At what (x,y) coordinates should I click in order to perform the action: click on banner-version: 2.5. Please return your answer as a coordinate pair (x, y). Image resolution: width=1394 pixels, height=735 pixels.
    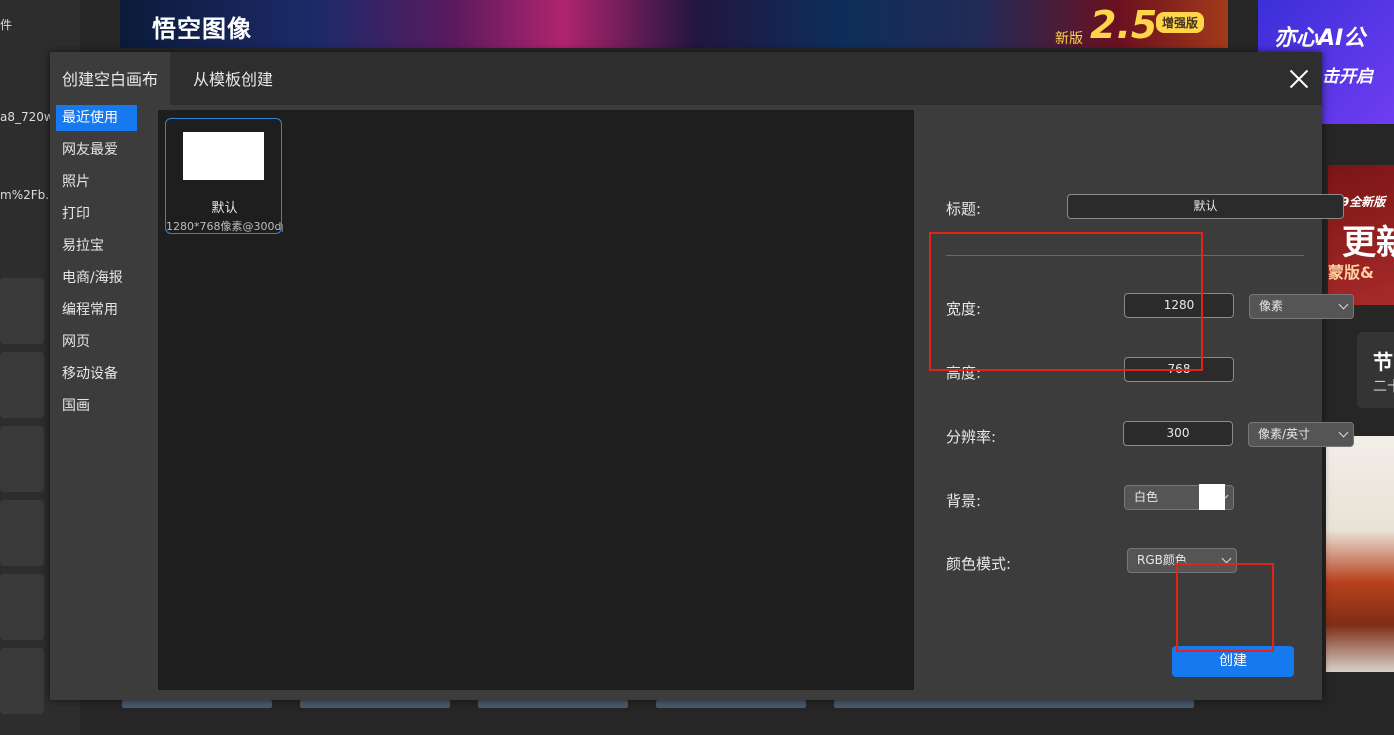
    Looking at the image, I should click on (1124, 25).